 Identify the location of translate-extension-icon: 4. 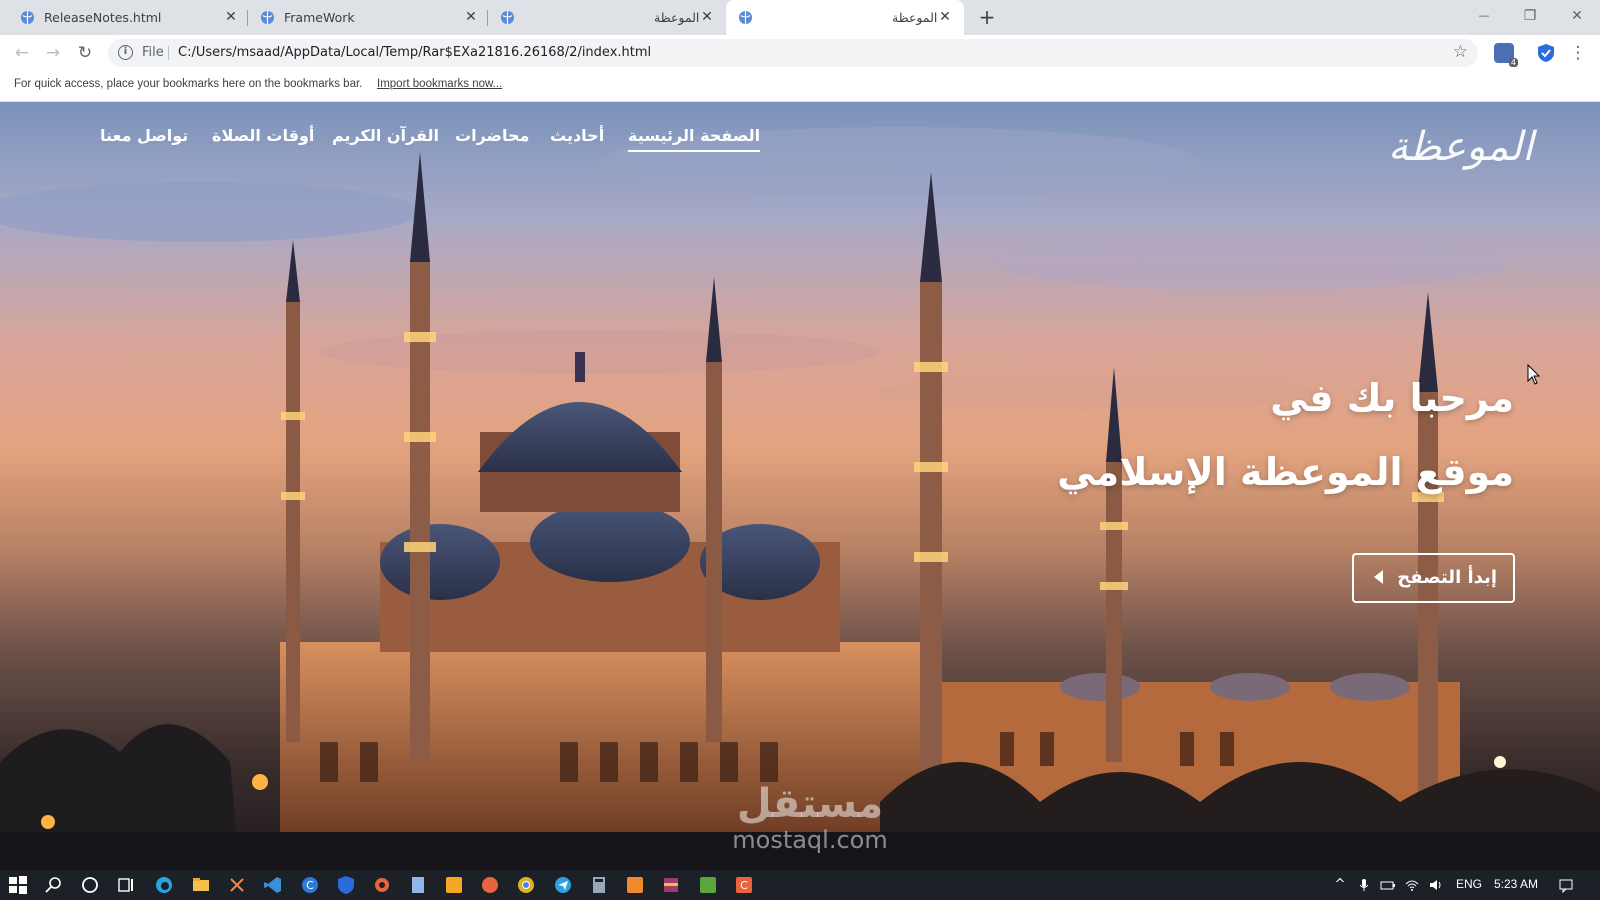
(1506, 55).